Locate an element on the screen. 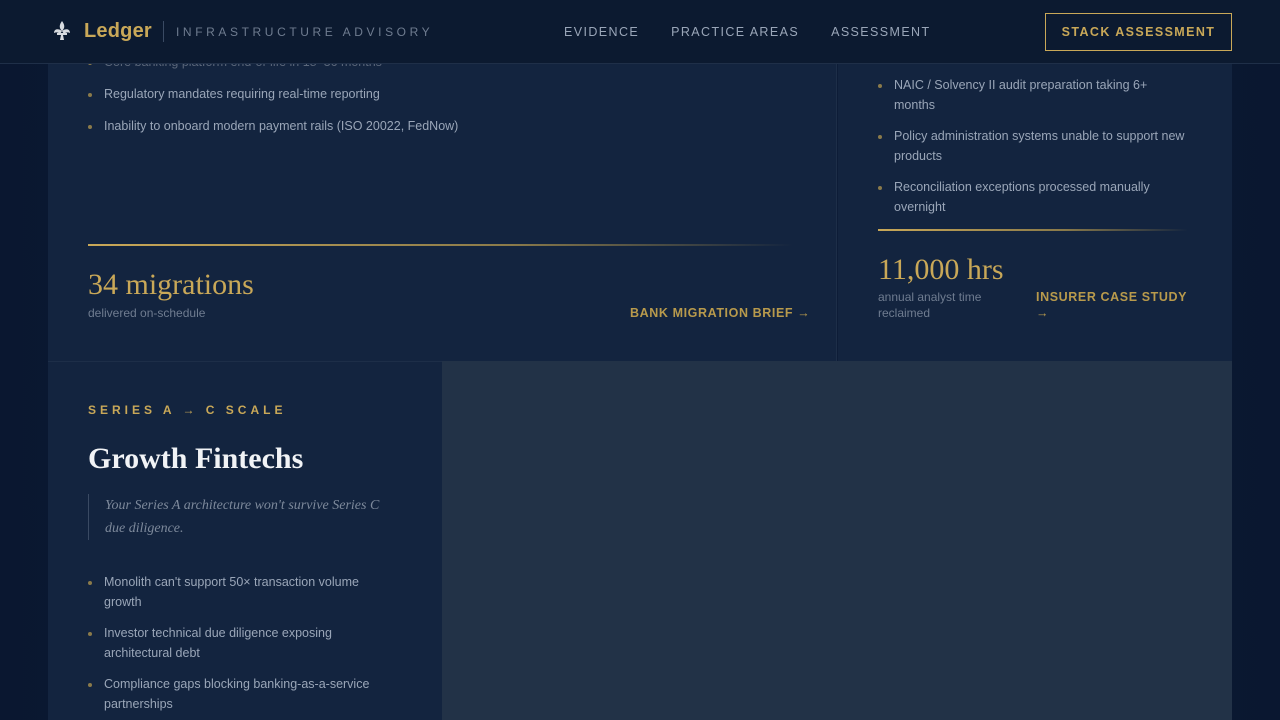  nav-link-evidence: EVIDENCE is located at coordinates (601, 32).